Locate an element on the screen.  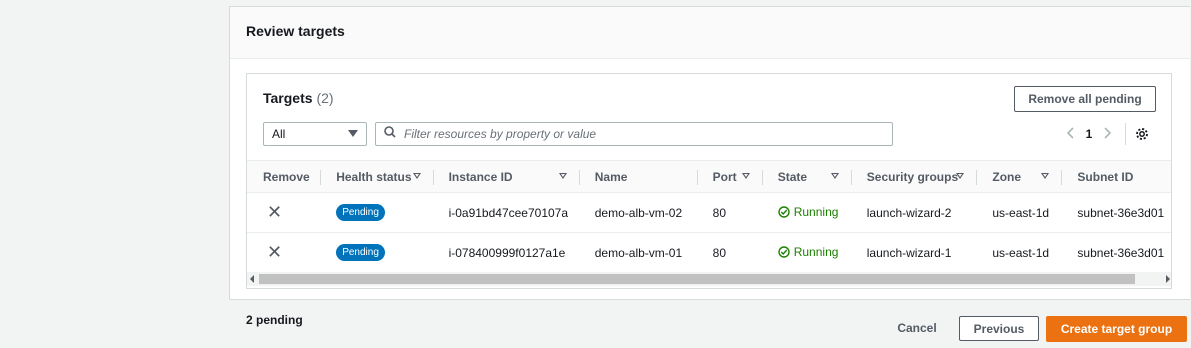
column-state: State is located at coordinates (806, 176).